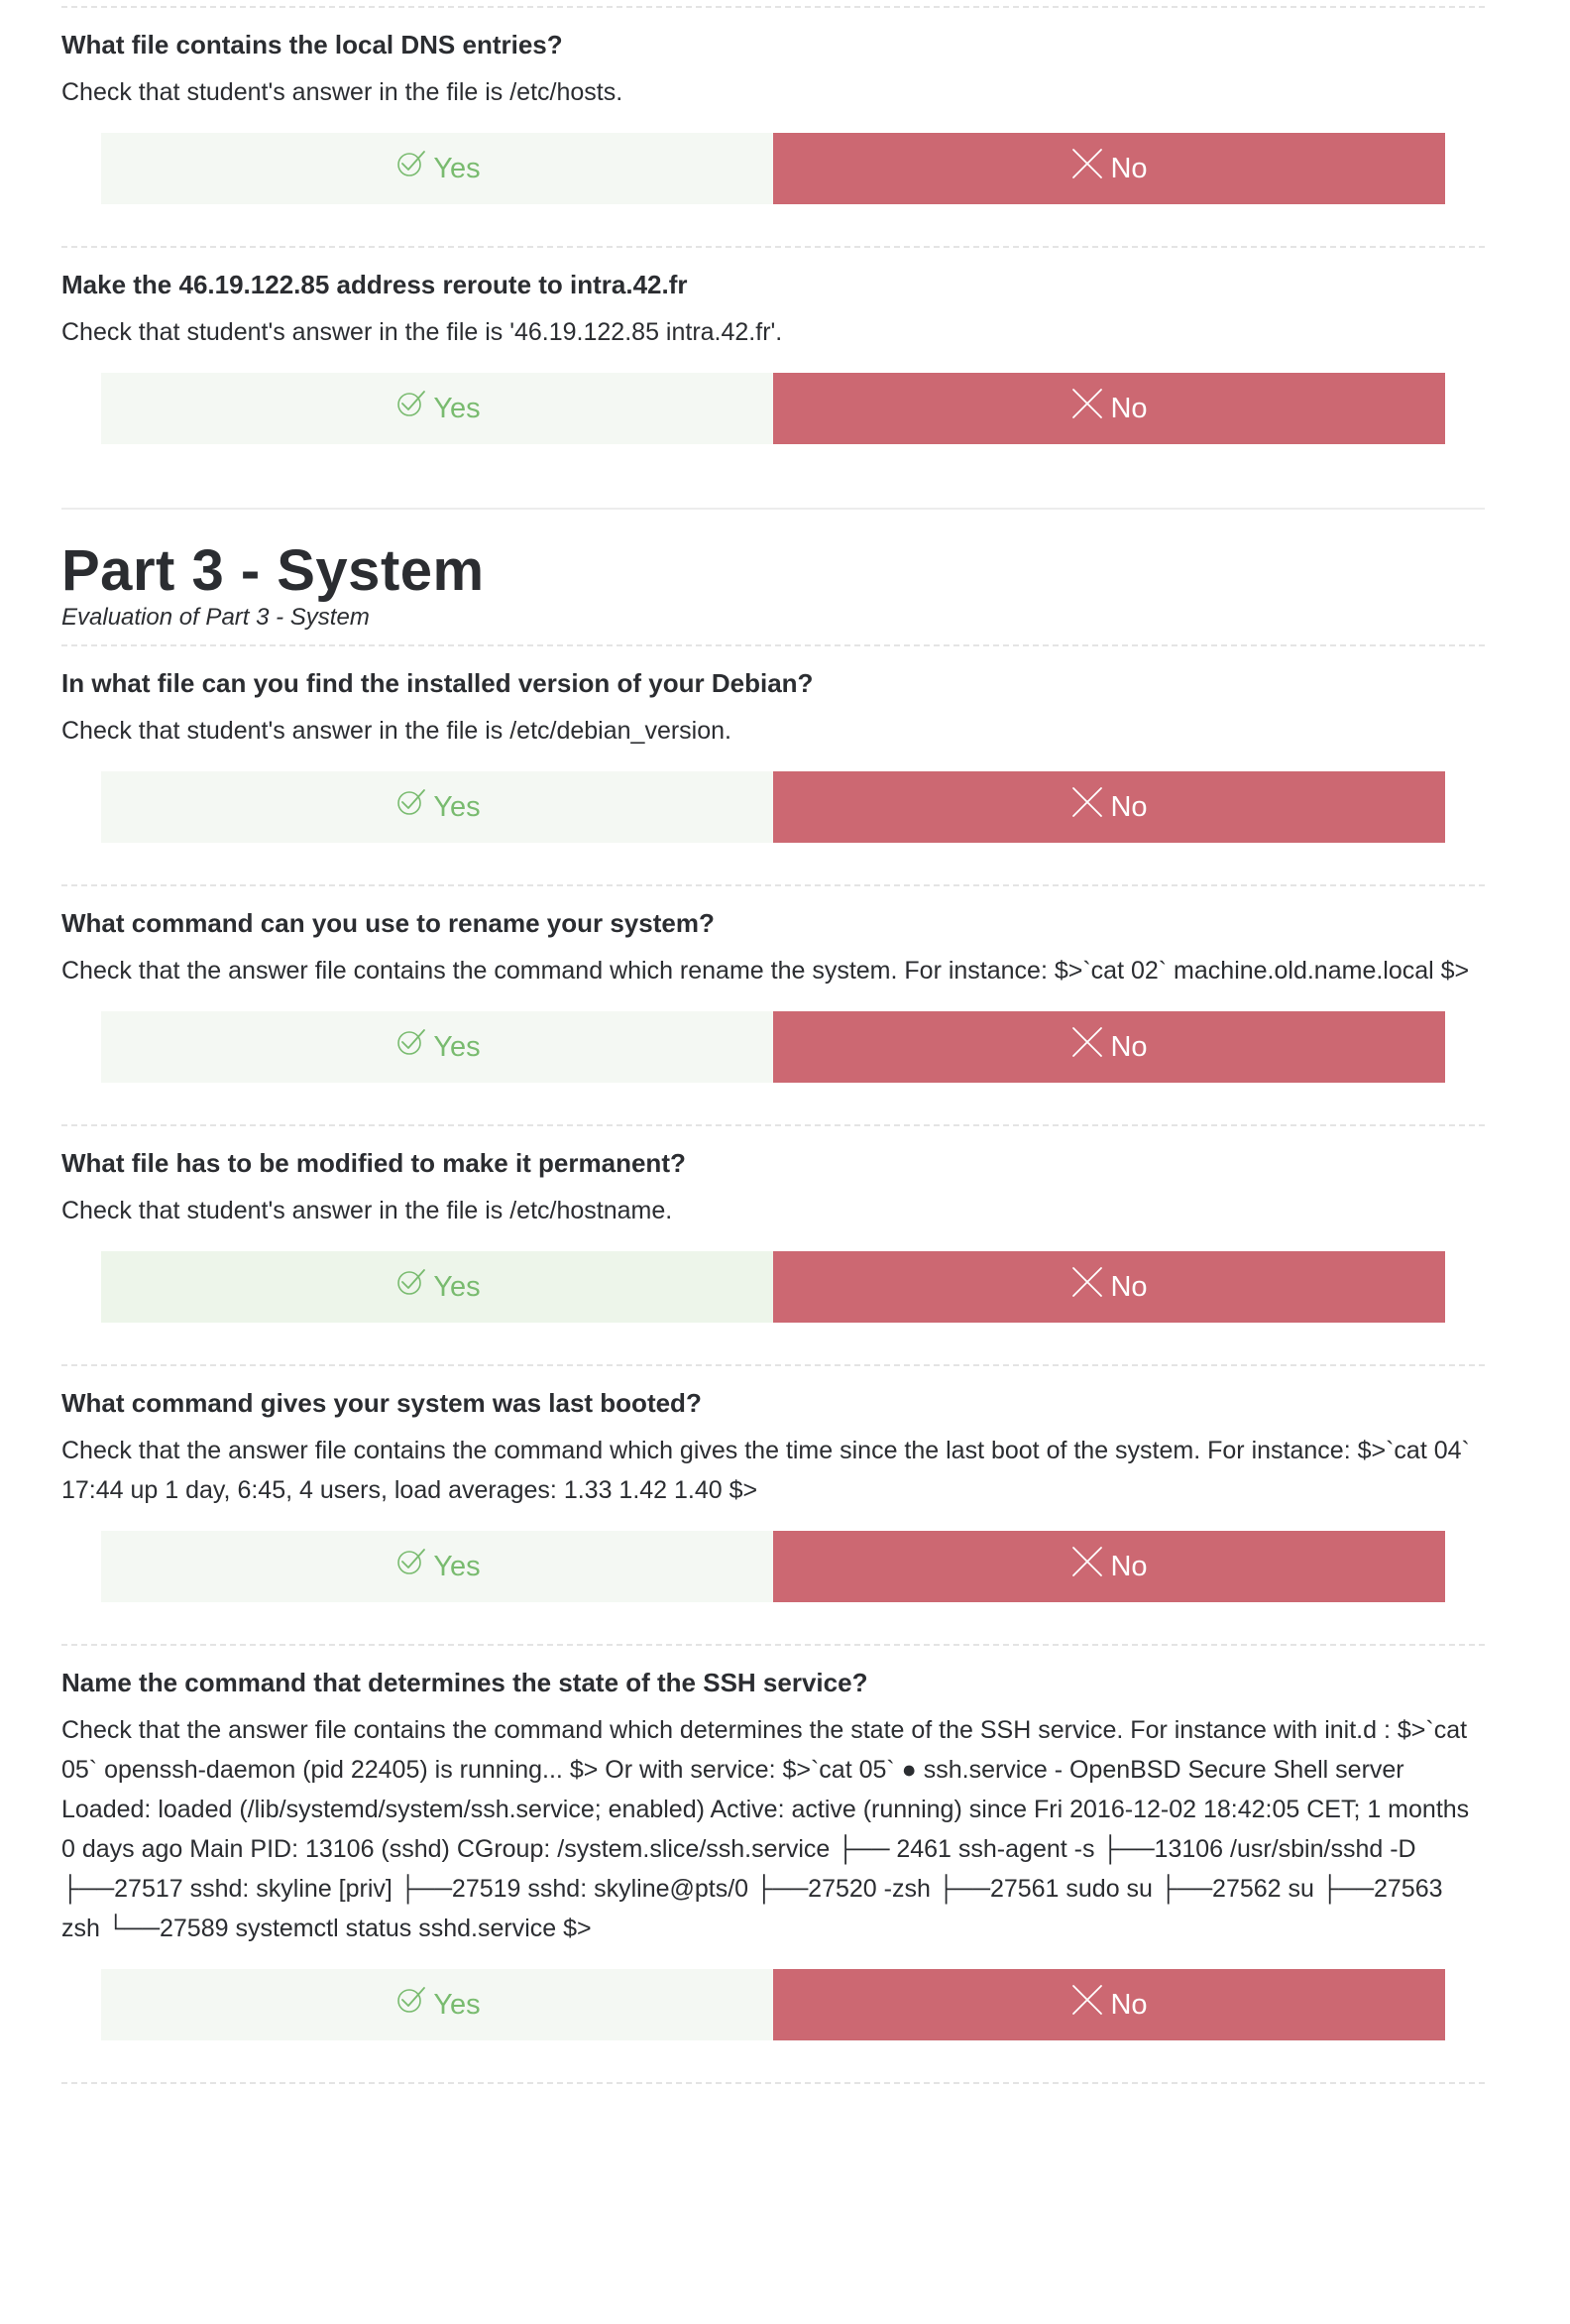  Describe the element at coordinates (273, 570) in the screenshot. I see `part-title: Part 3 - System` at that location.